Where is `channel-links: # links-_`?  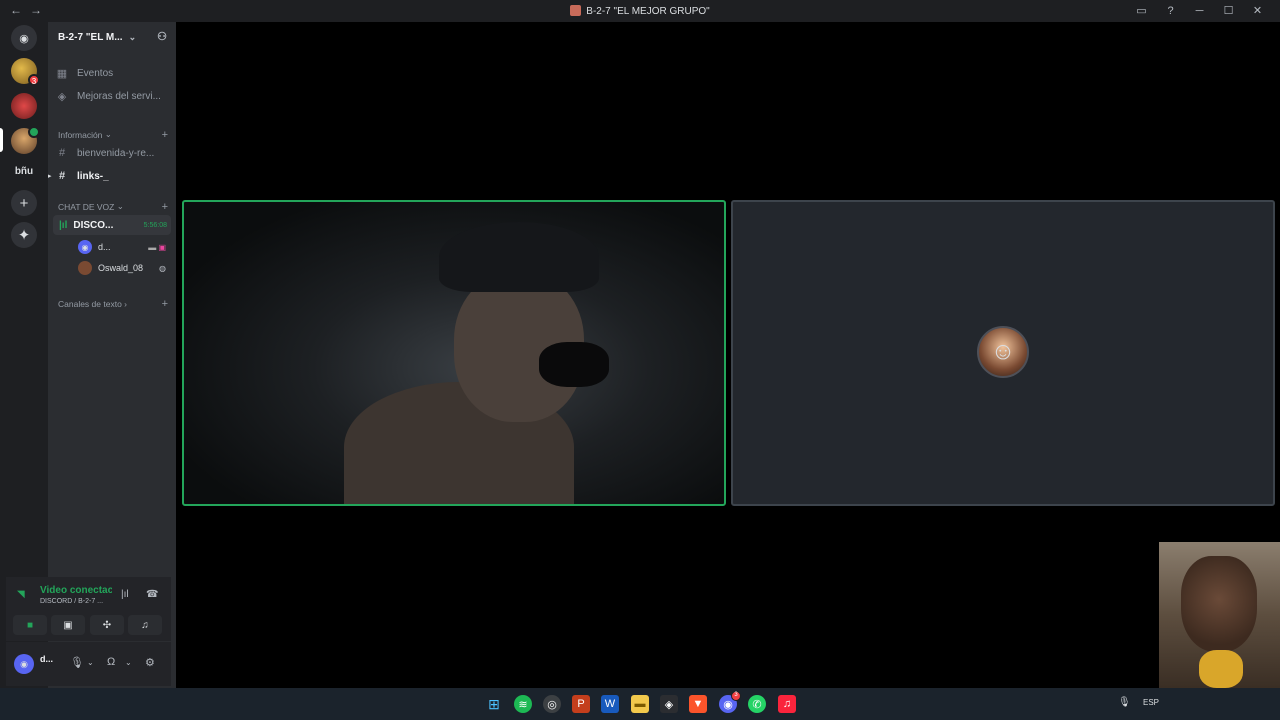 channel-links: # links-_ is located at coordinates (112, 176).